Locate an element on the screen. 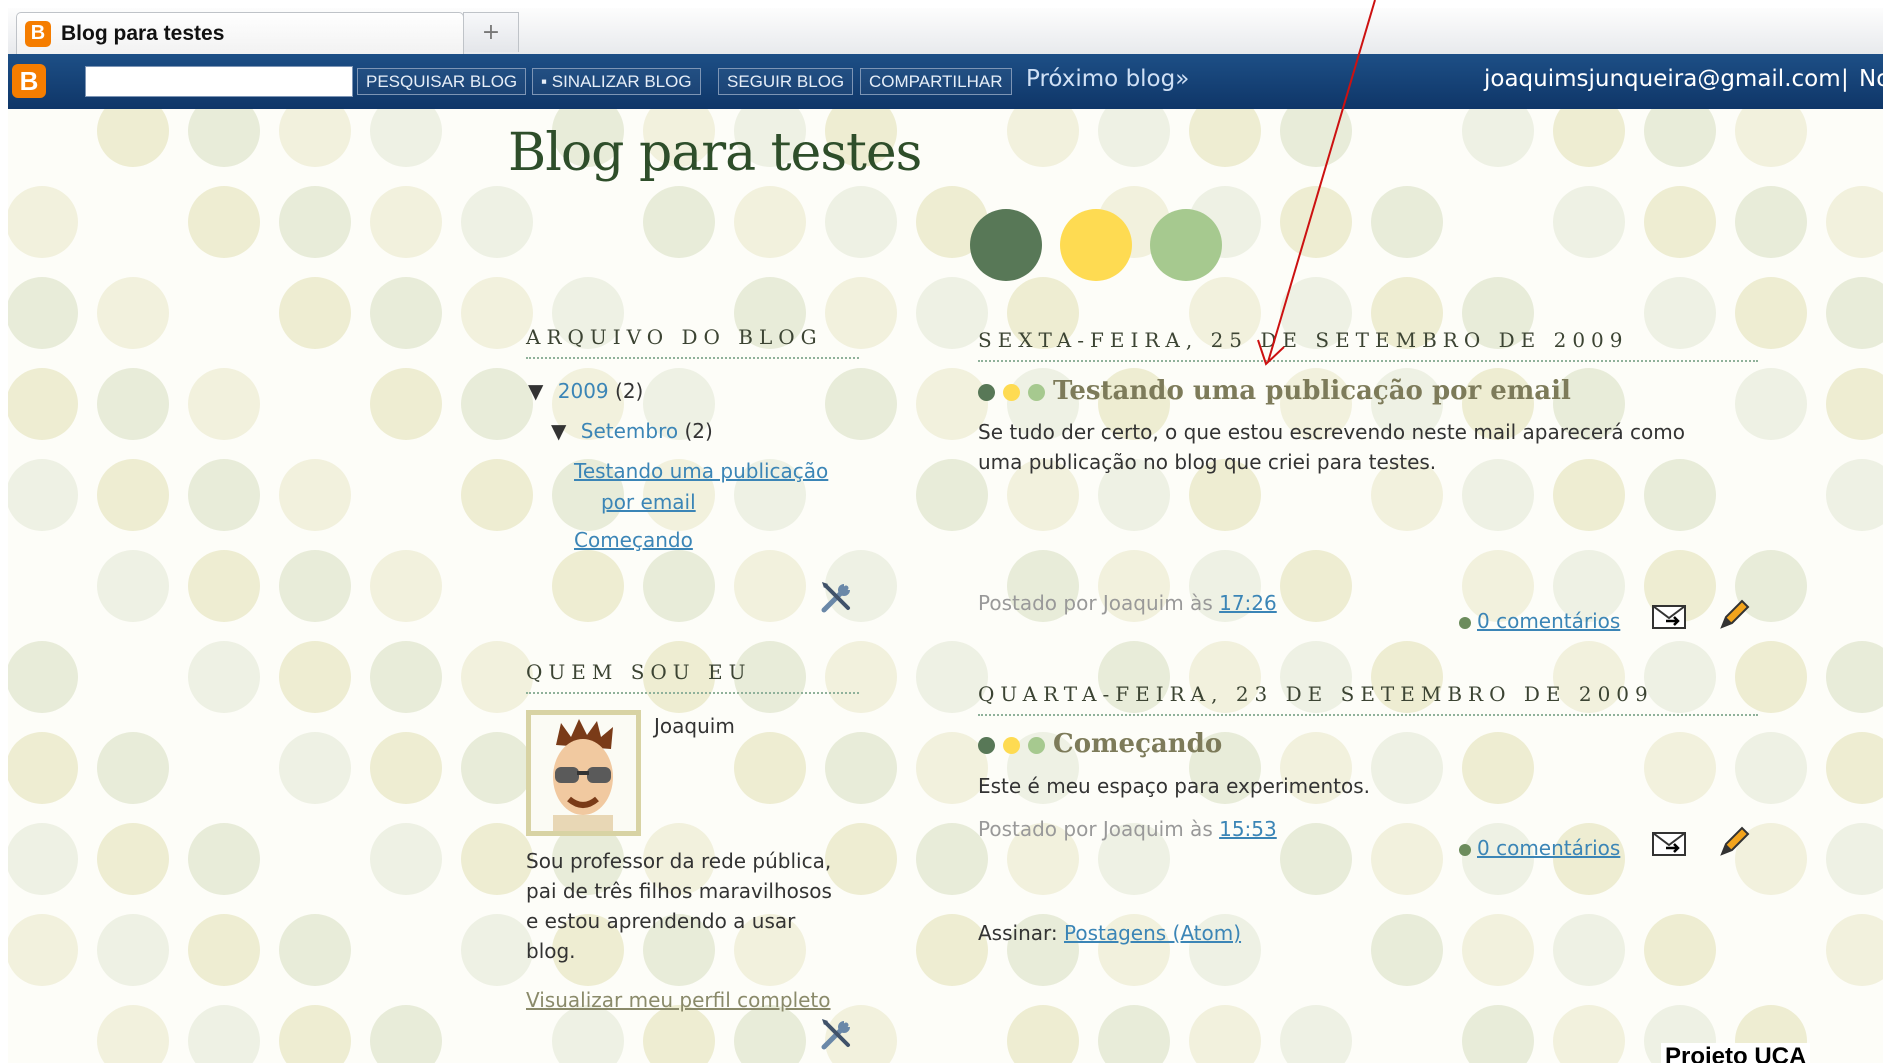  annotation-arrow-icon is located at coordinates (1316, 183).